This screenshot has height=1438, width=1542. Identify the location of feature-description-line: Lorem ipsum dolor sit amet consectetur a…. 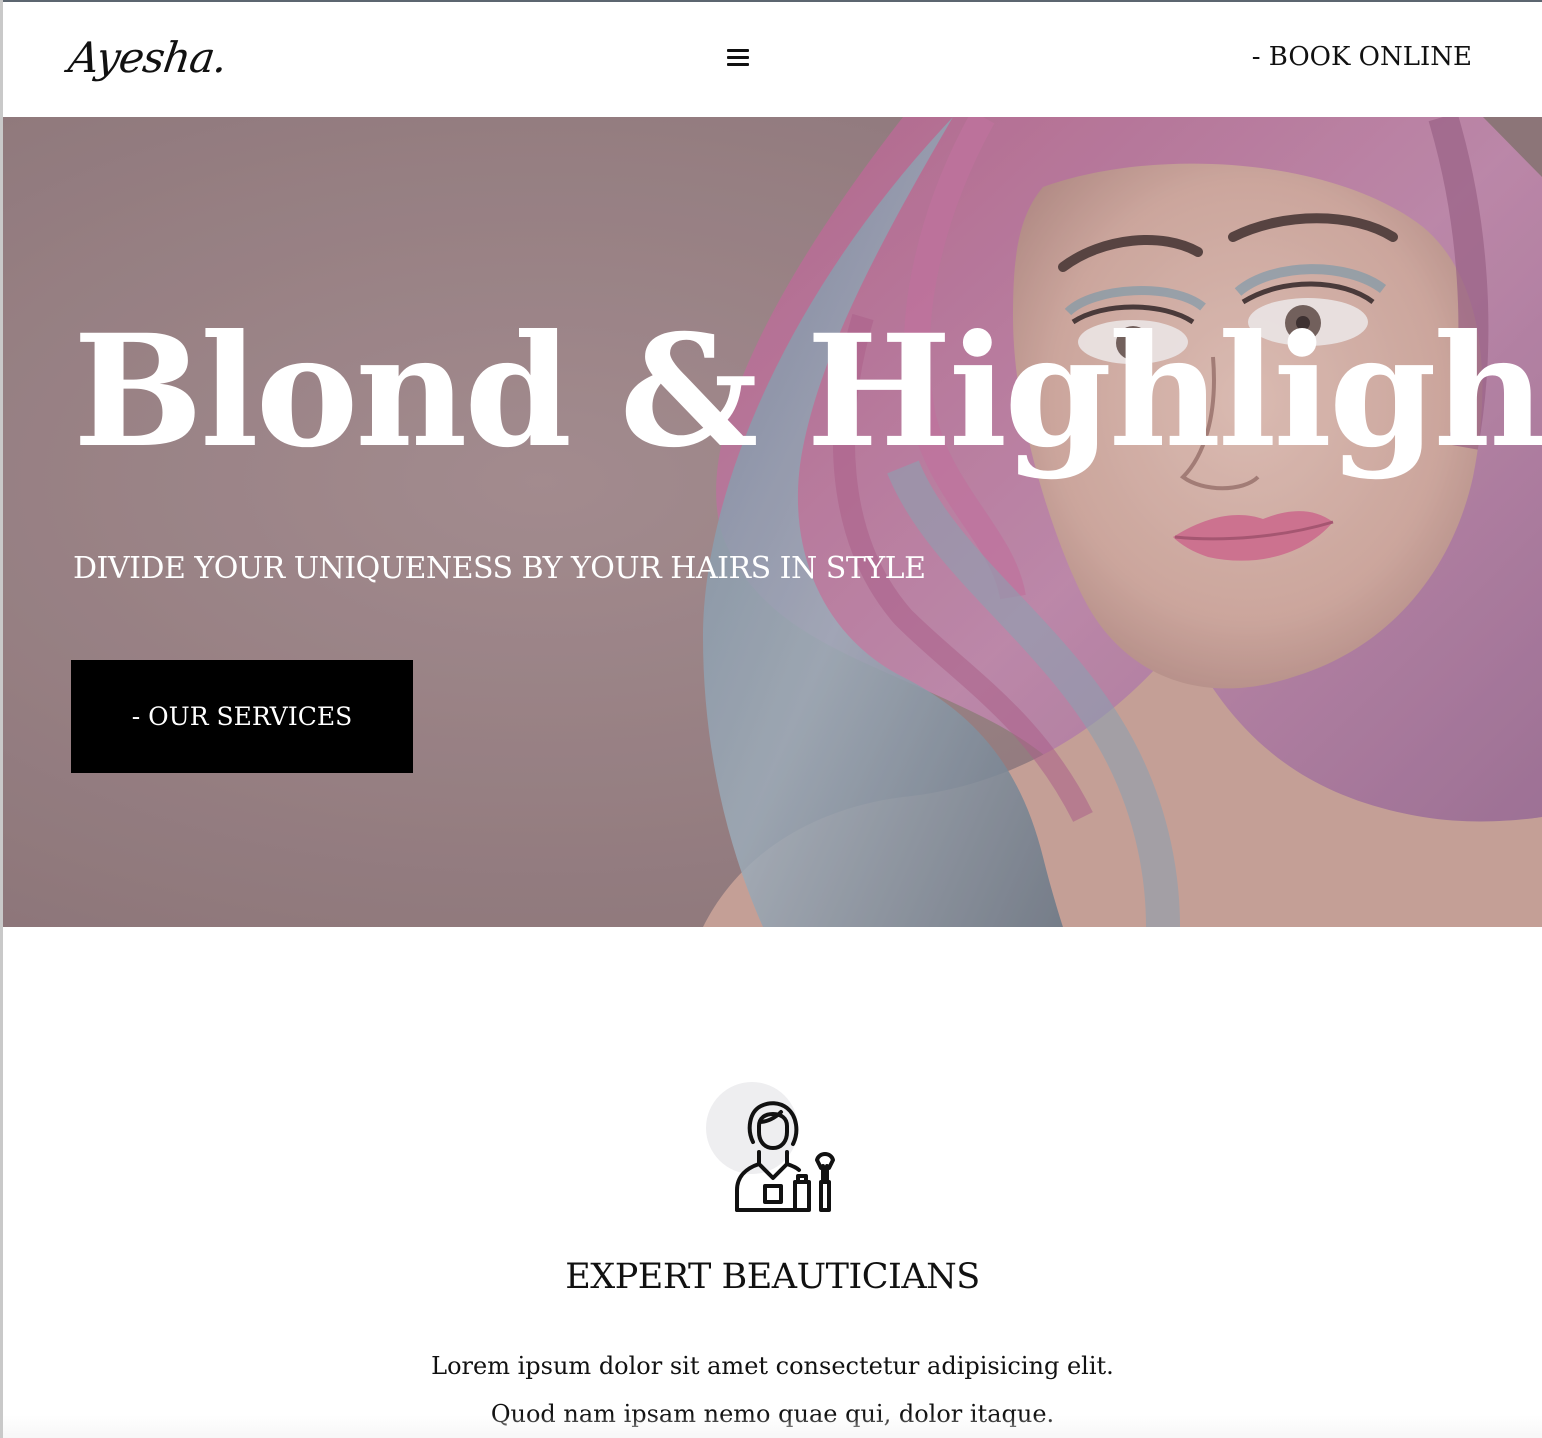
(772, 1366).